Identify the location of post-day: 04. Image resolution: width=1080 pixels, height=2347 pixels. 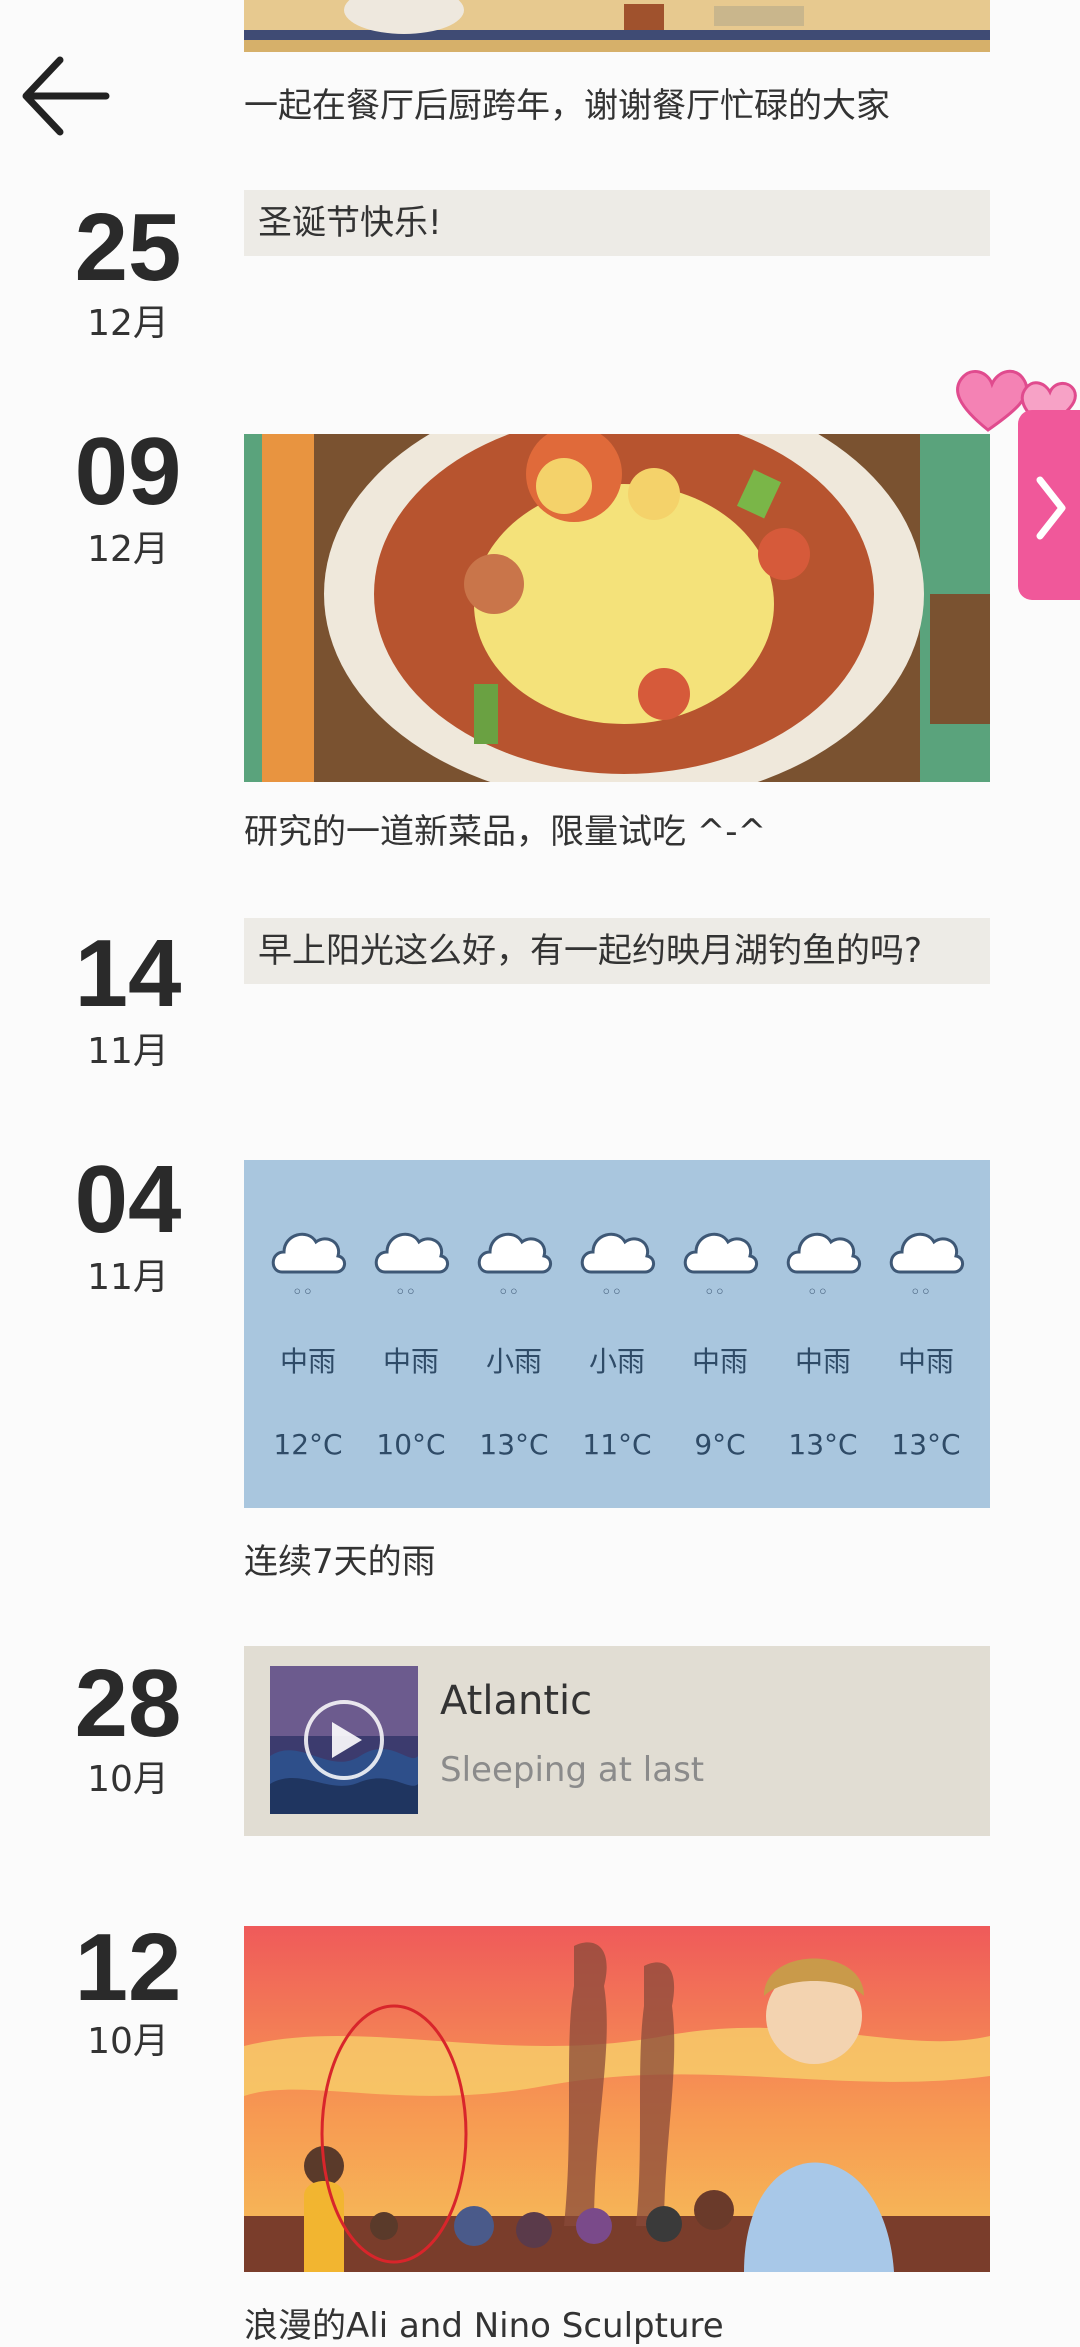
(128, 1199).